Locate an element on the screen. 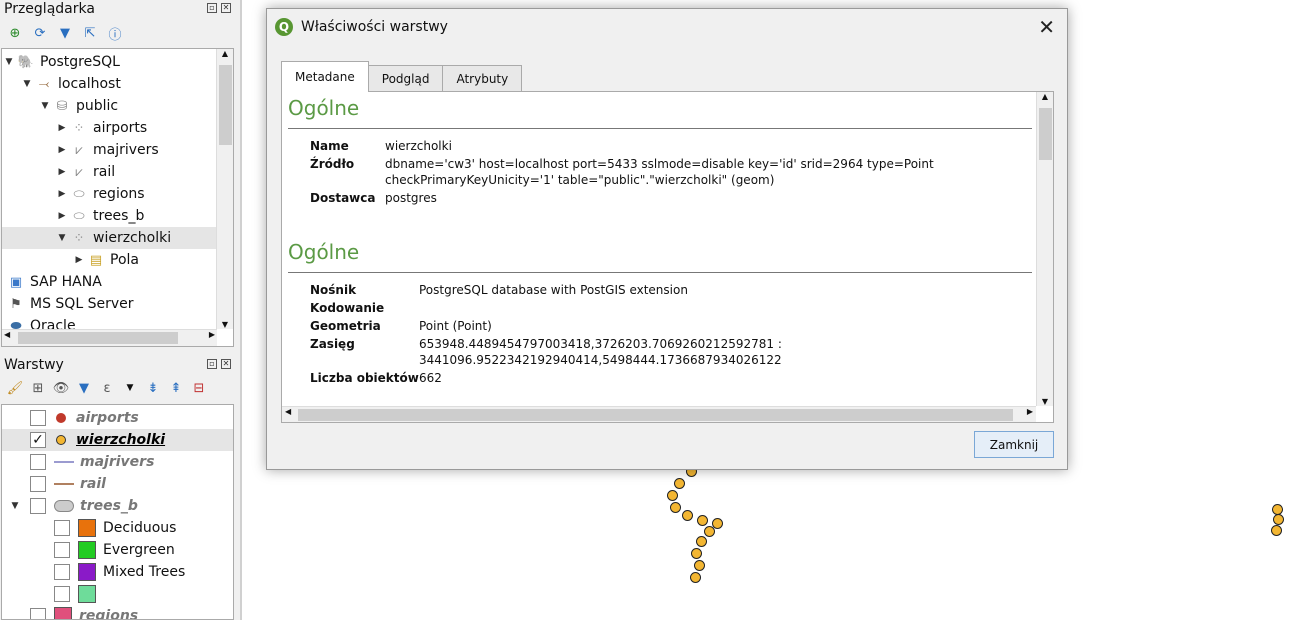  tree-item-airports: ▶ ⁘ airports is located at coordinates (101, 128).